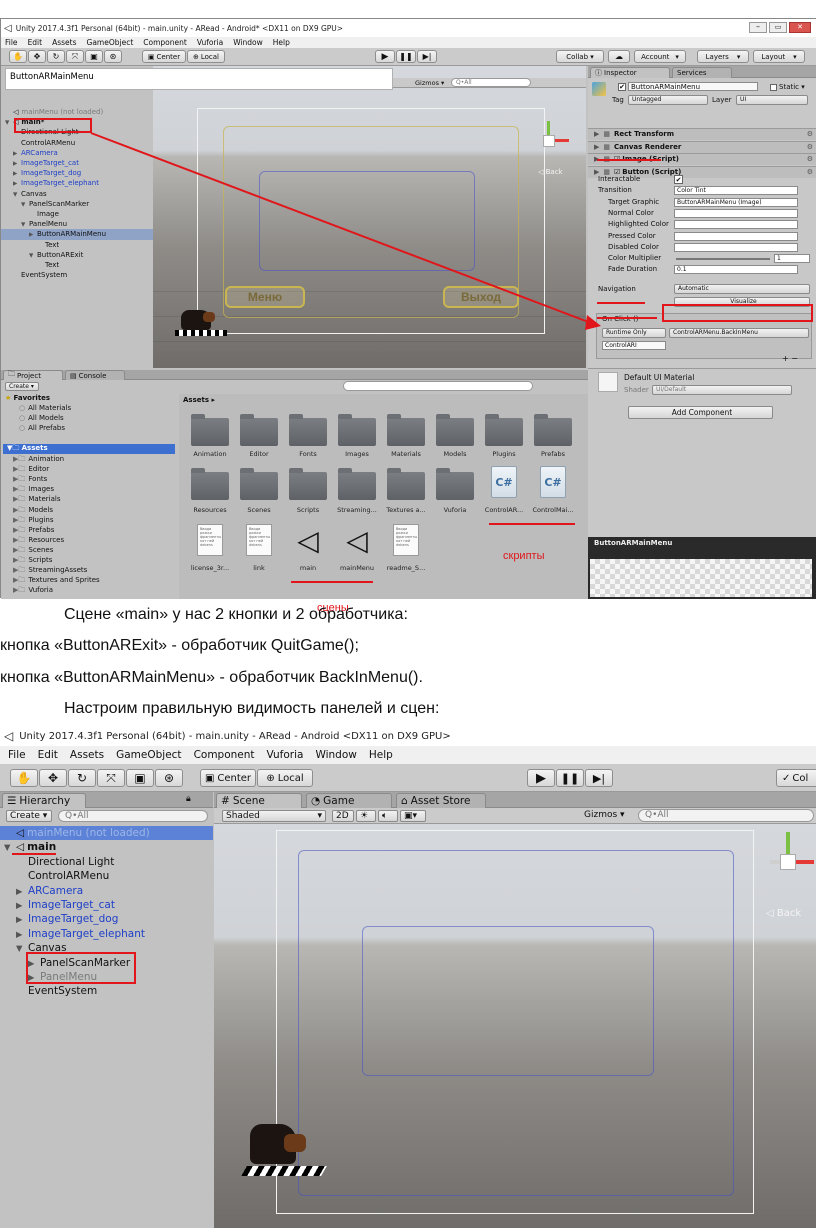 Image resolution: width=816 pixels, height=1228 pixels. What do you see at coordinates (34, 854) in the screenshot?
I see `underline-main` at bounding box center [34, 854].